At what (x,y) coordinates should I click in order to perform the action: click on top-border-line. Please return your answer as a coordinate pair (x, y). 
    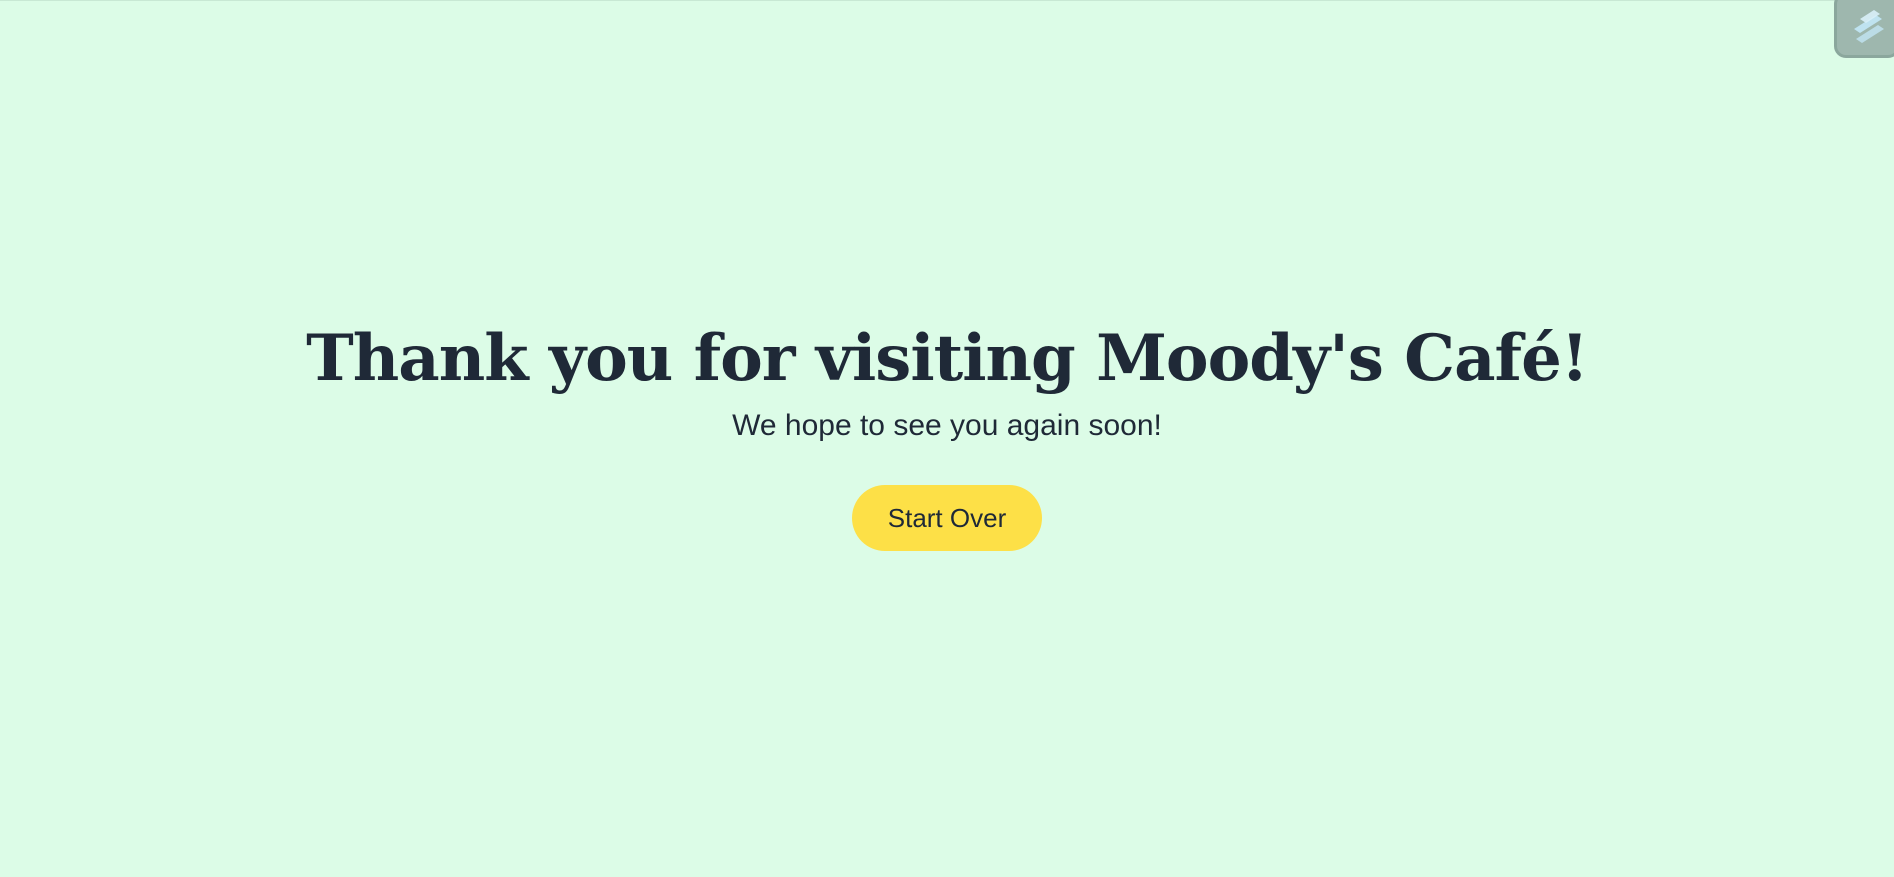
    Looking at the image, I should click on (947, 0).